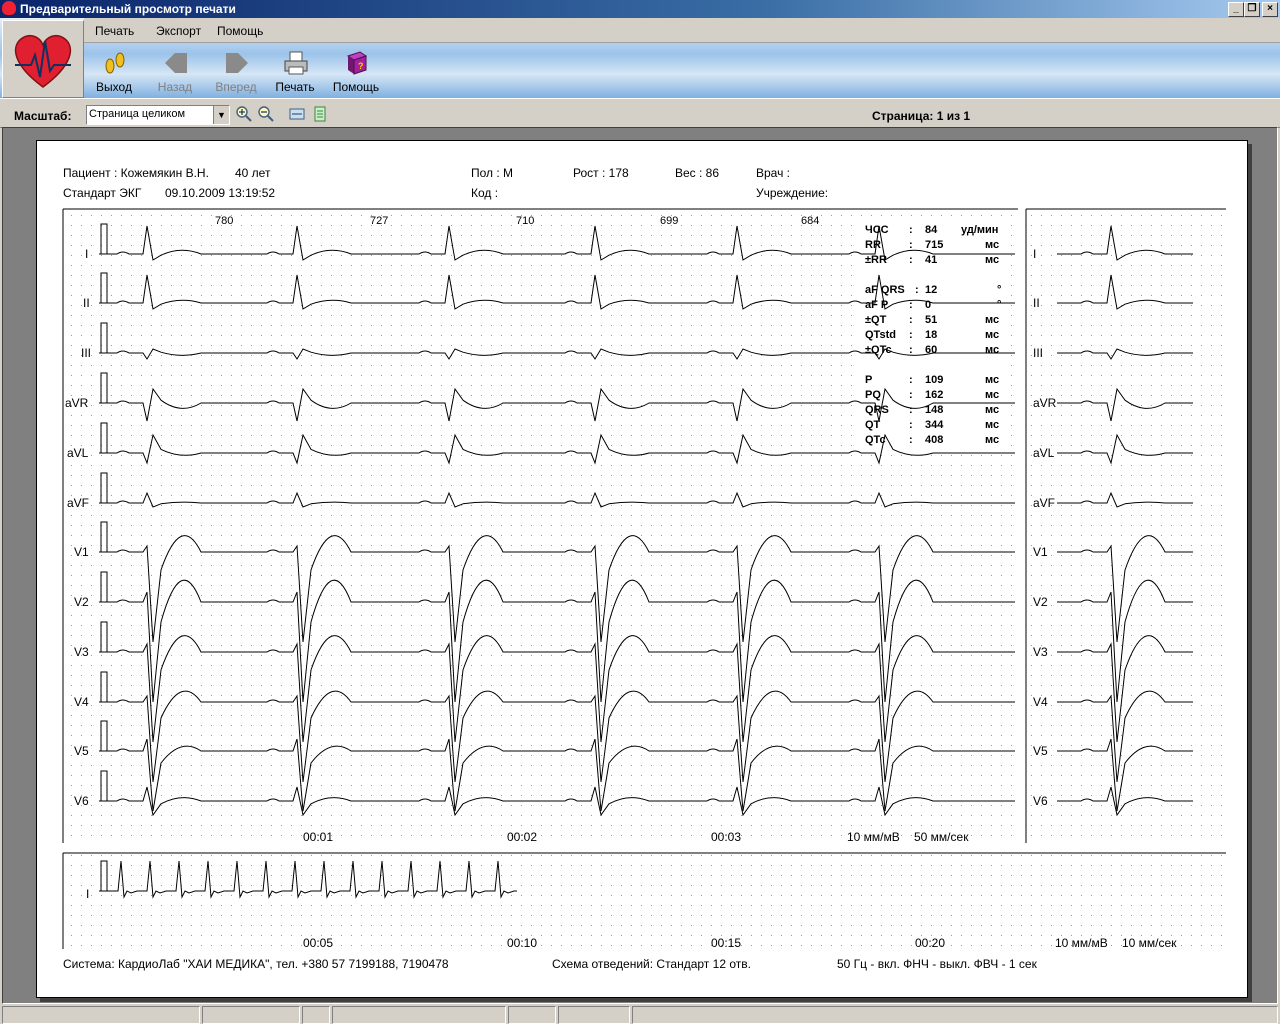  I want to click on median-lead-label: V5, so click(1040, 751).